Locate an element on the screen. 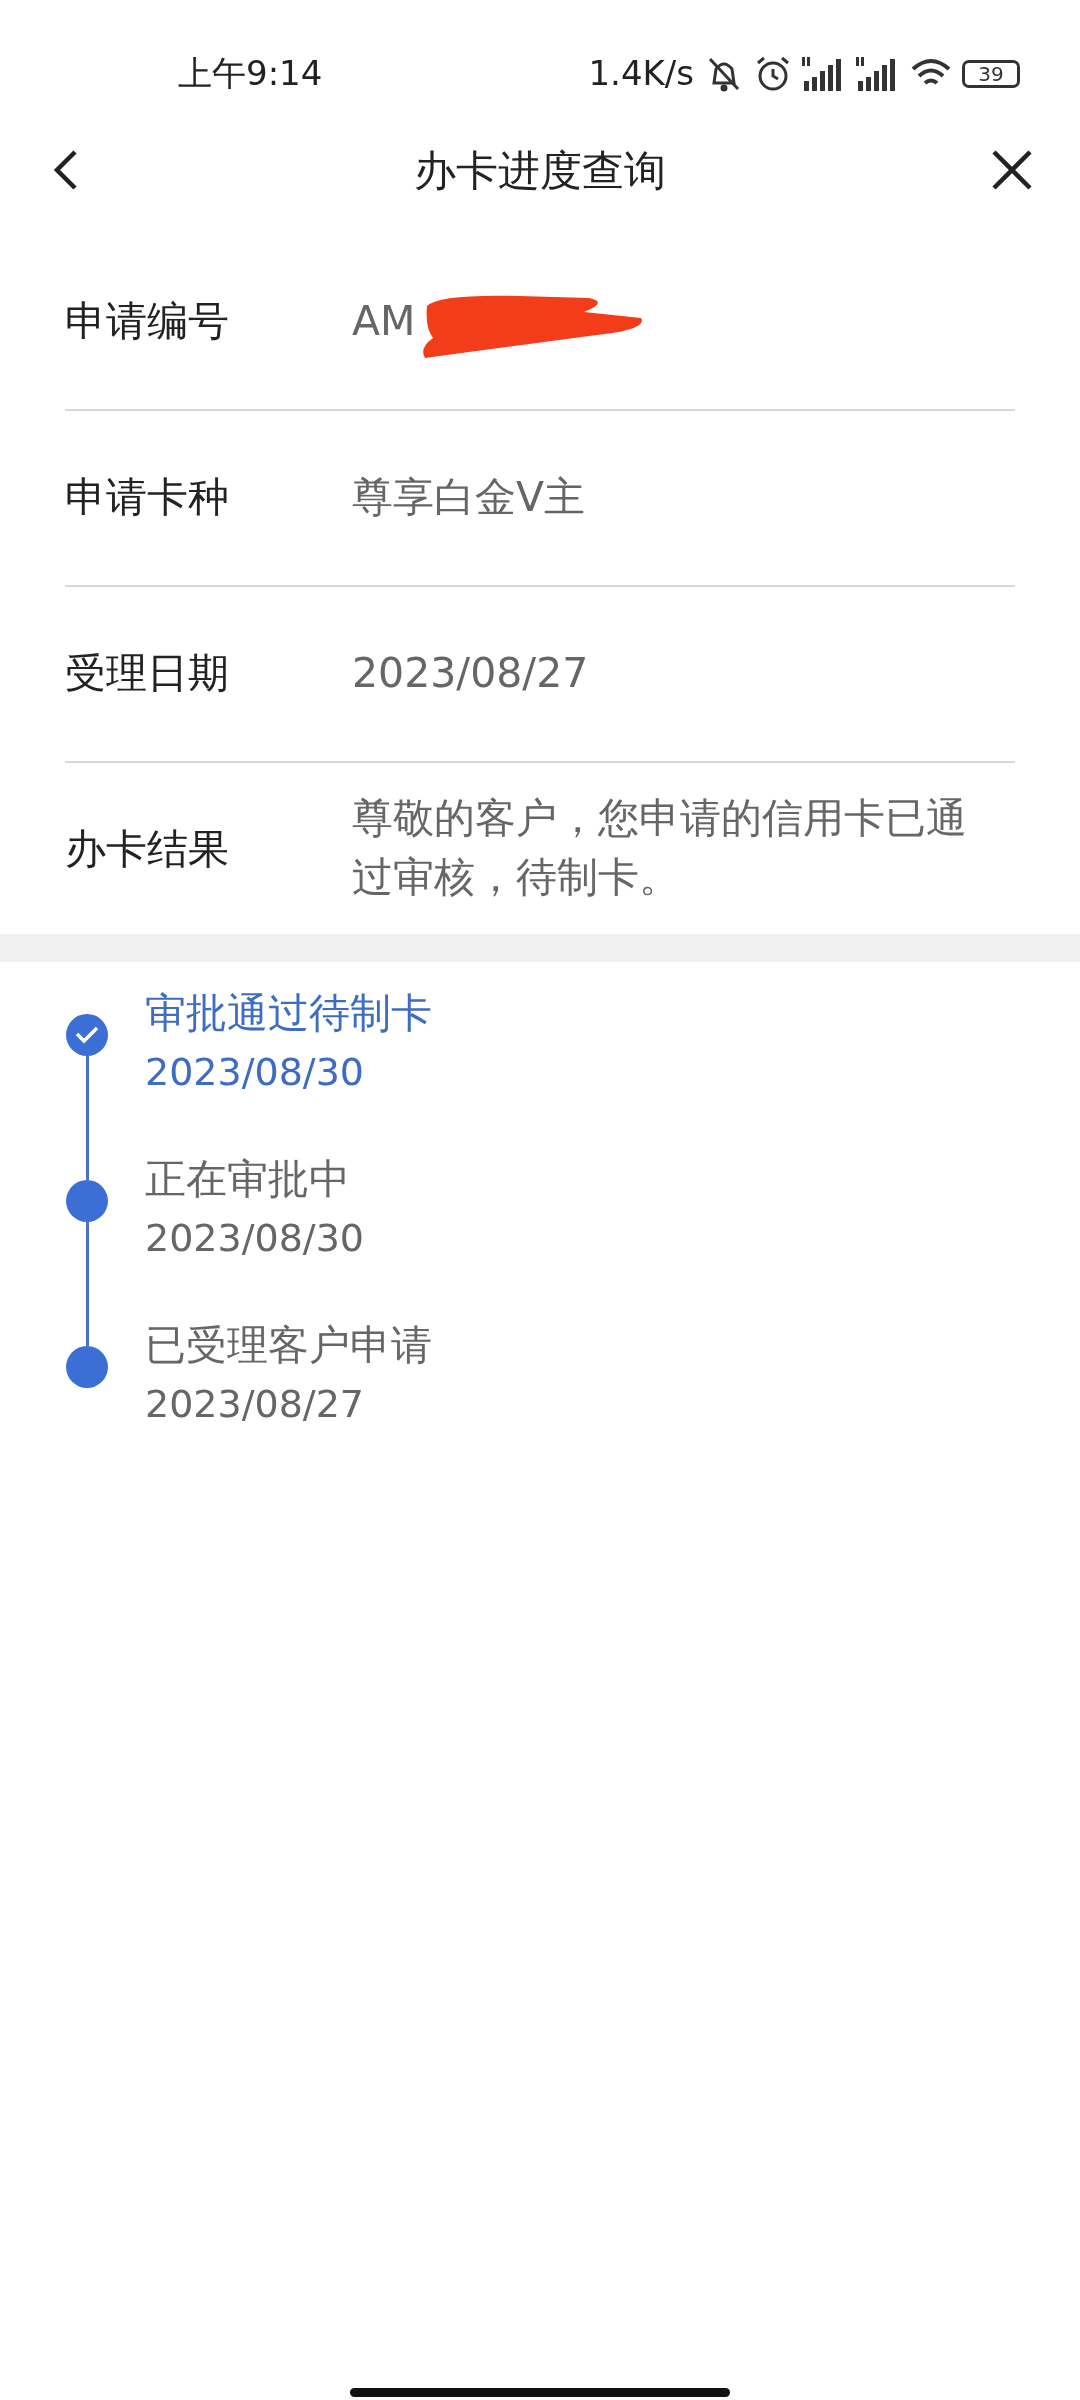  page-title: 办卡进度查询 is located at coordinates (540, 170).